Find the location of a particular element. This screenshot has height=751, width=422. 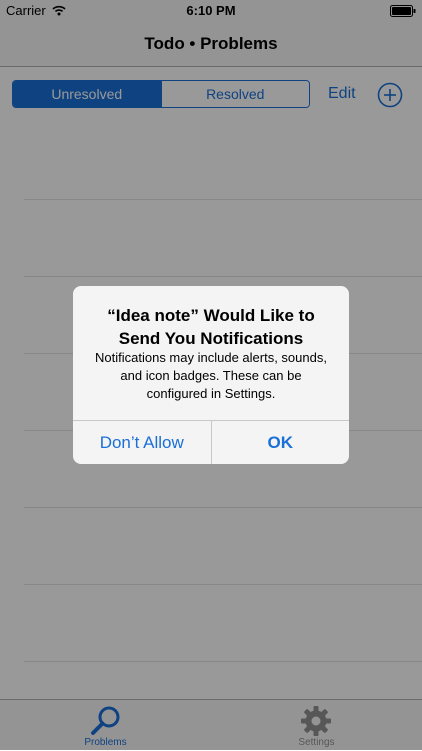

alert-button-row: Don’t Allow OK is located at coordinates (211, 442).